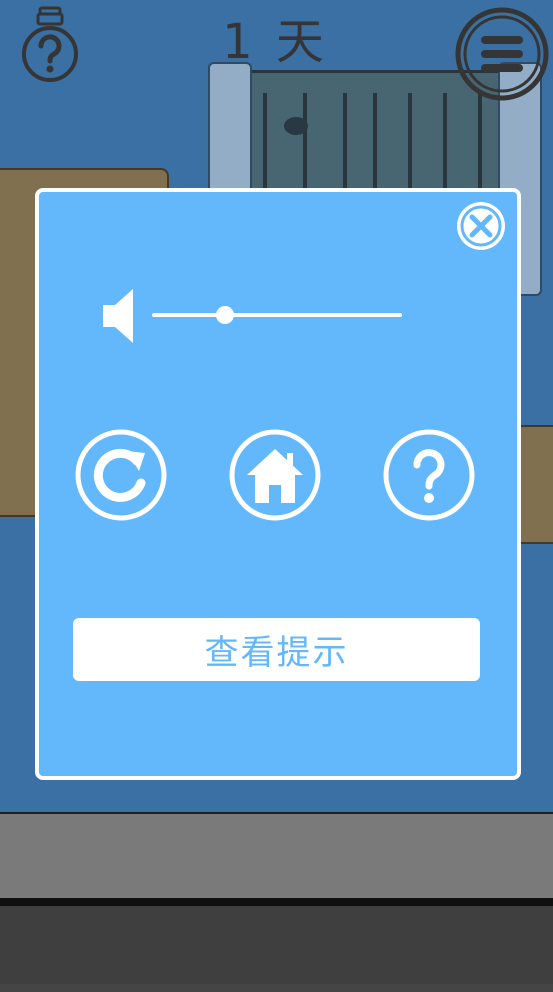 Image resolution: width=553 pixels, height=992 pixels. What do you see at coordinates (224, 315) in the screenshot?
I see `volume-slider-thumb` at bounding box center [224, 315].